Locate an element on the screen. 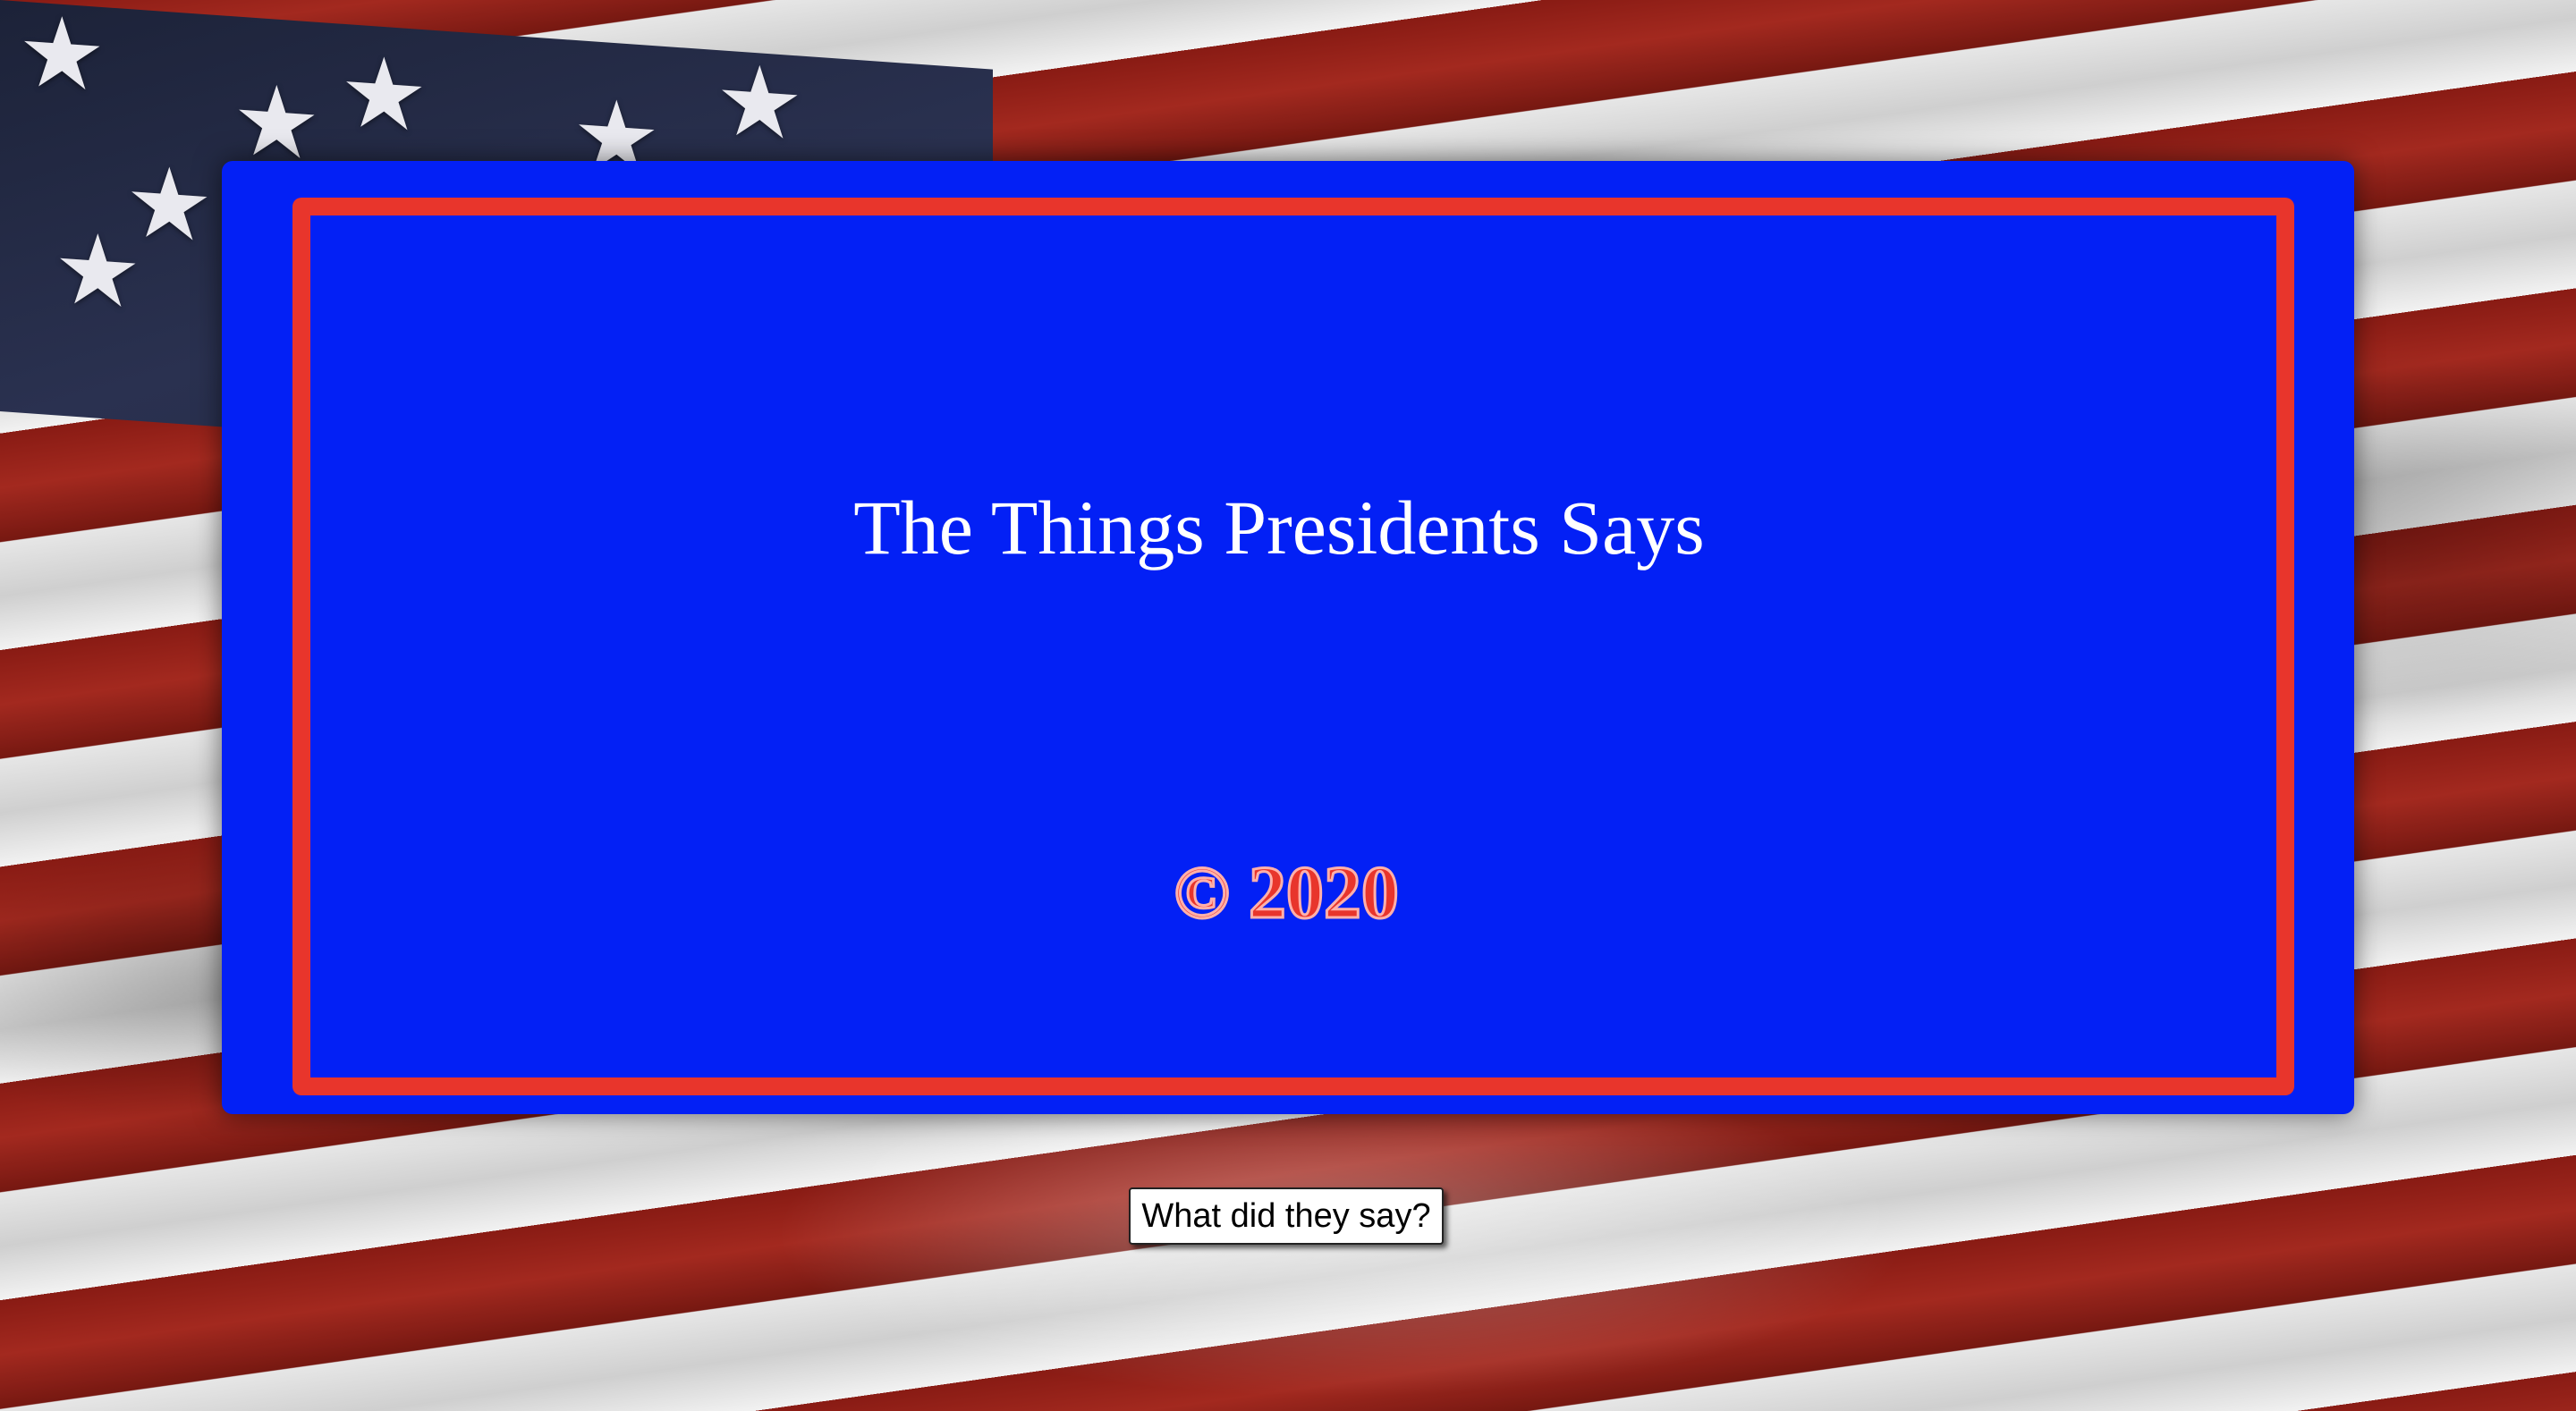  copyright-notice: © 2020 is located at coordinates (1287, 893).